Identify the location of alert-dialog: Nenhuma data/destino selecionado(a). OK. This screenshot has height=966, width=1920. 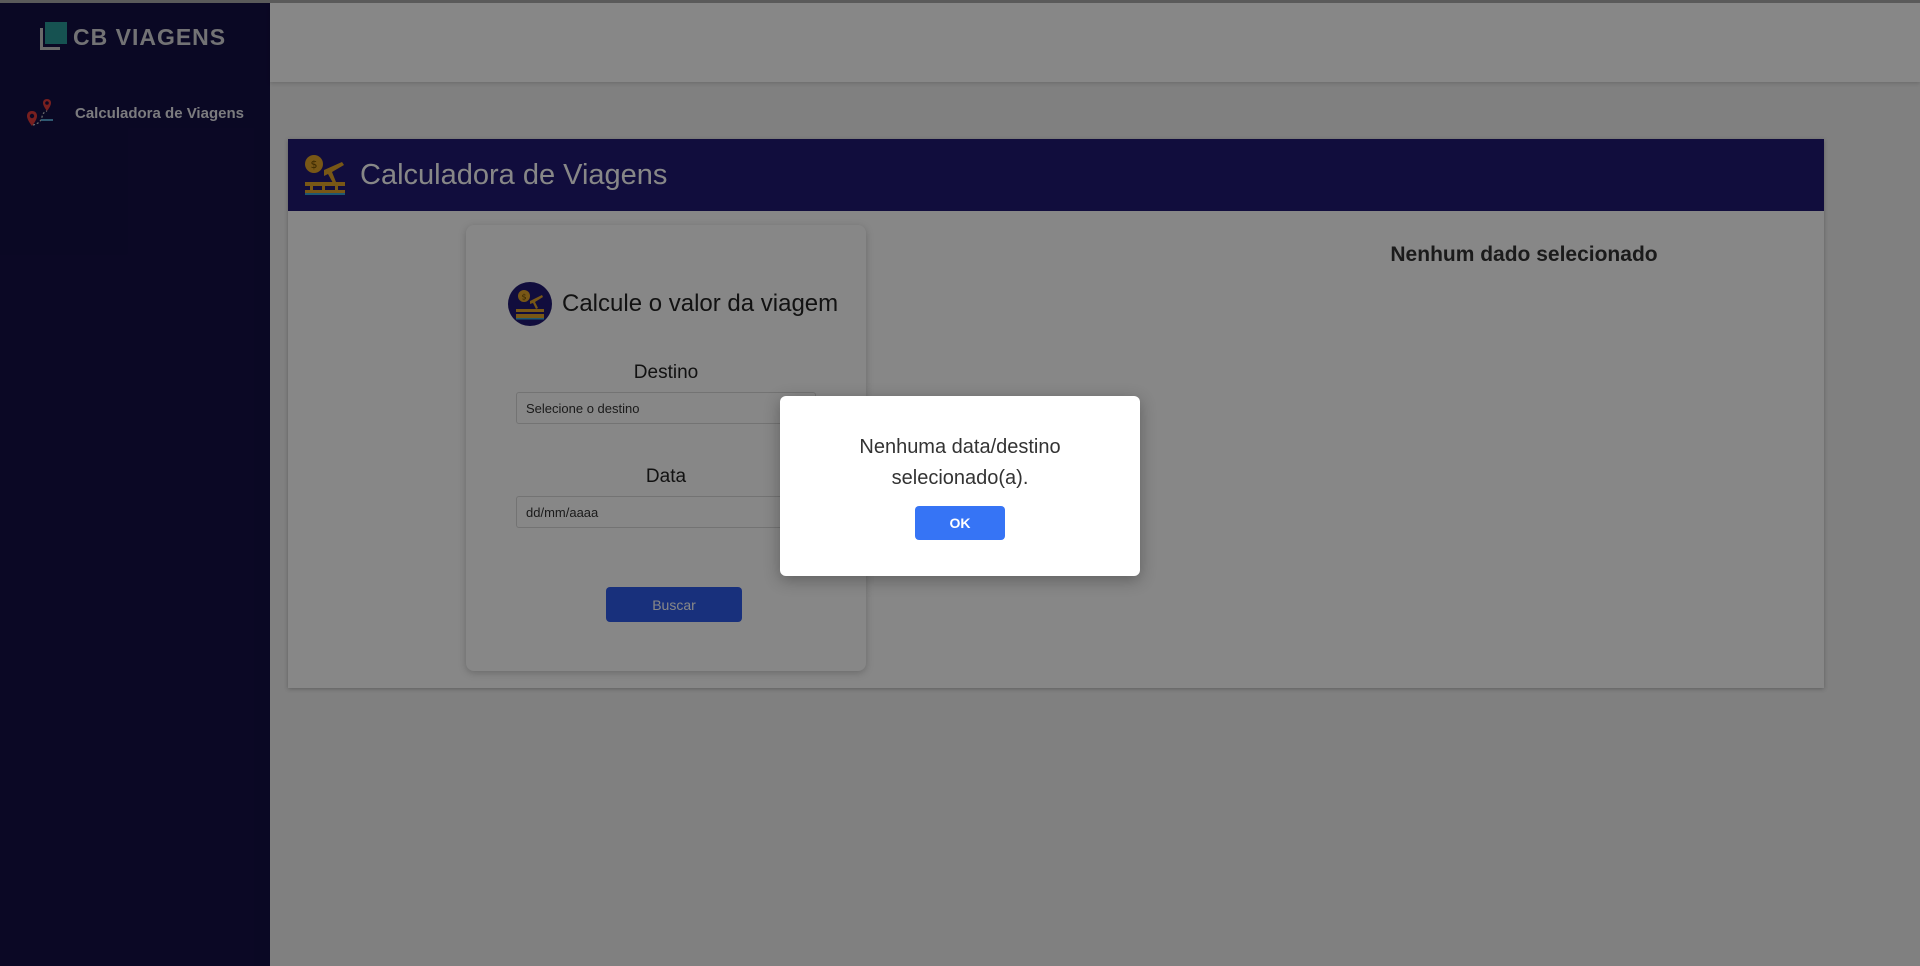
(960, 486).